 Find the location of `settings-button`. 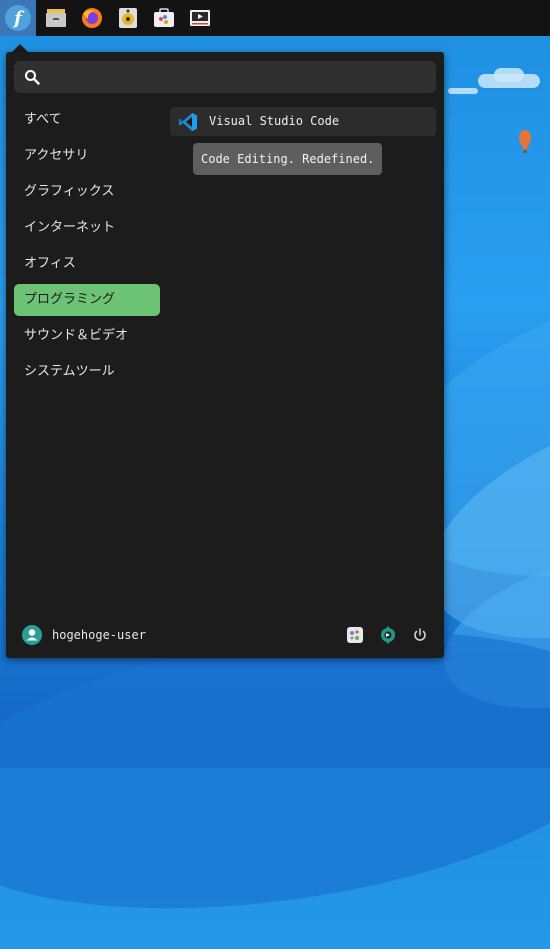

settings-button is located at coordinates (355, 635).